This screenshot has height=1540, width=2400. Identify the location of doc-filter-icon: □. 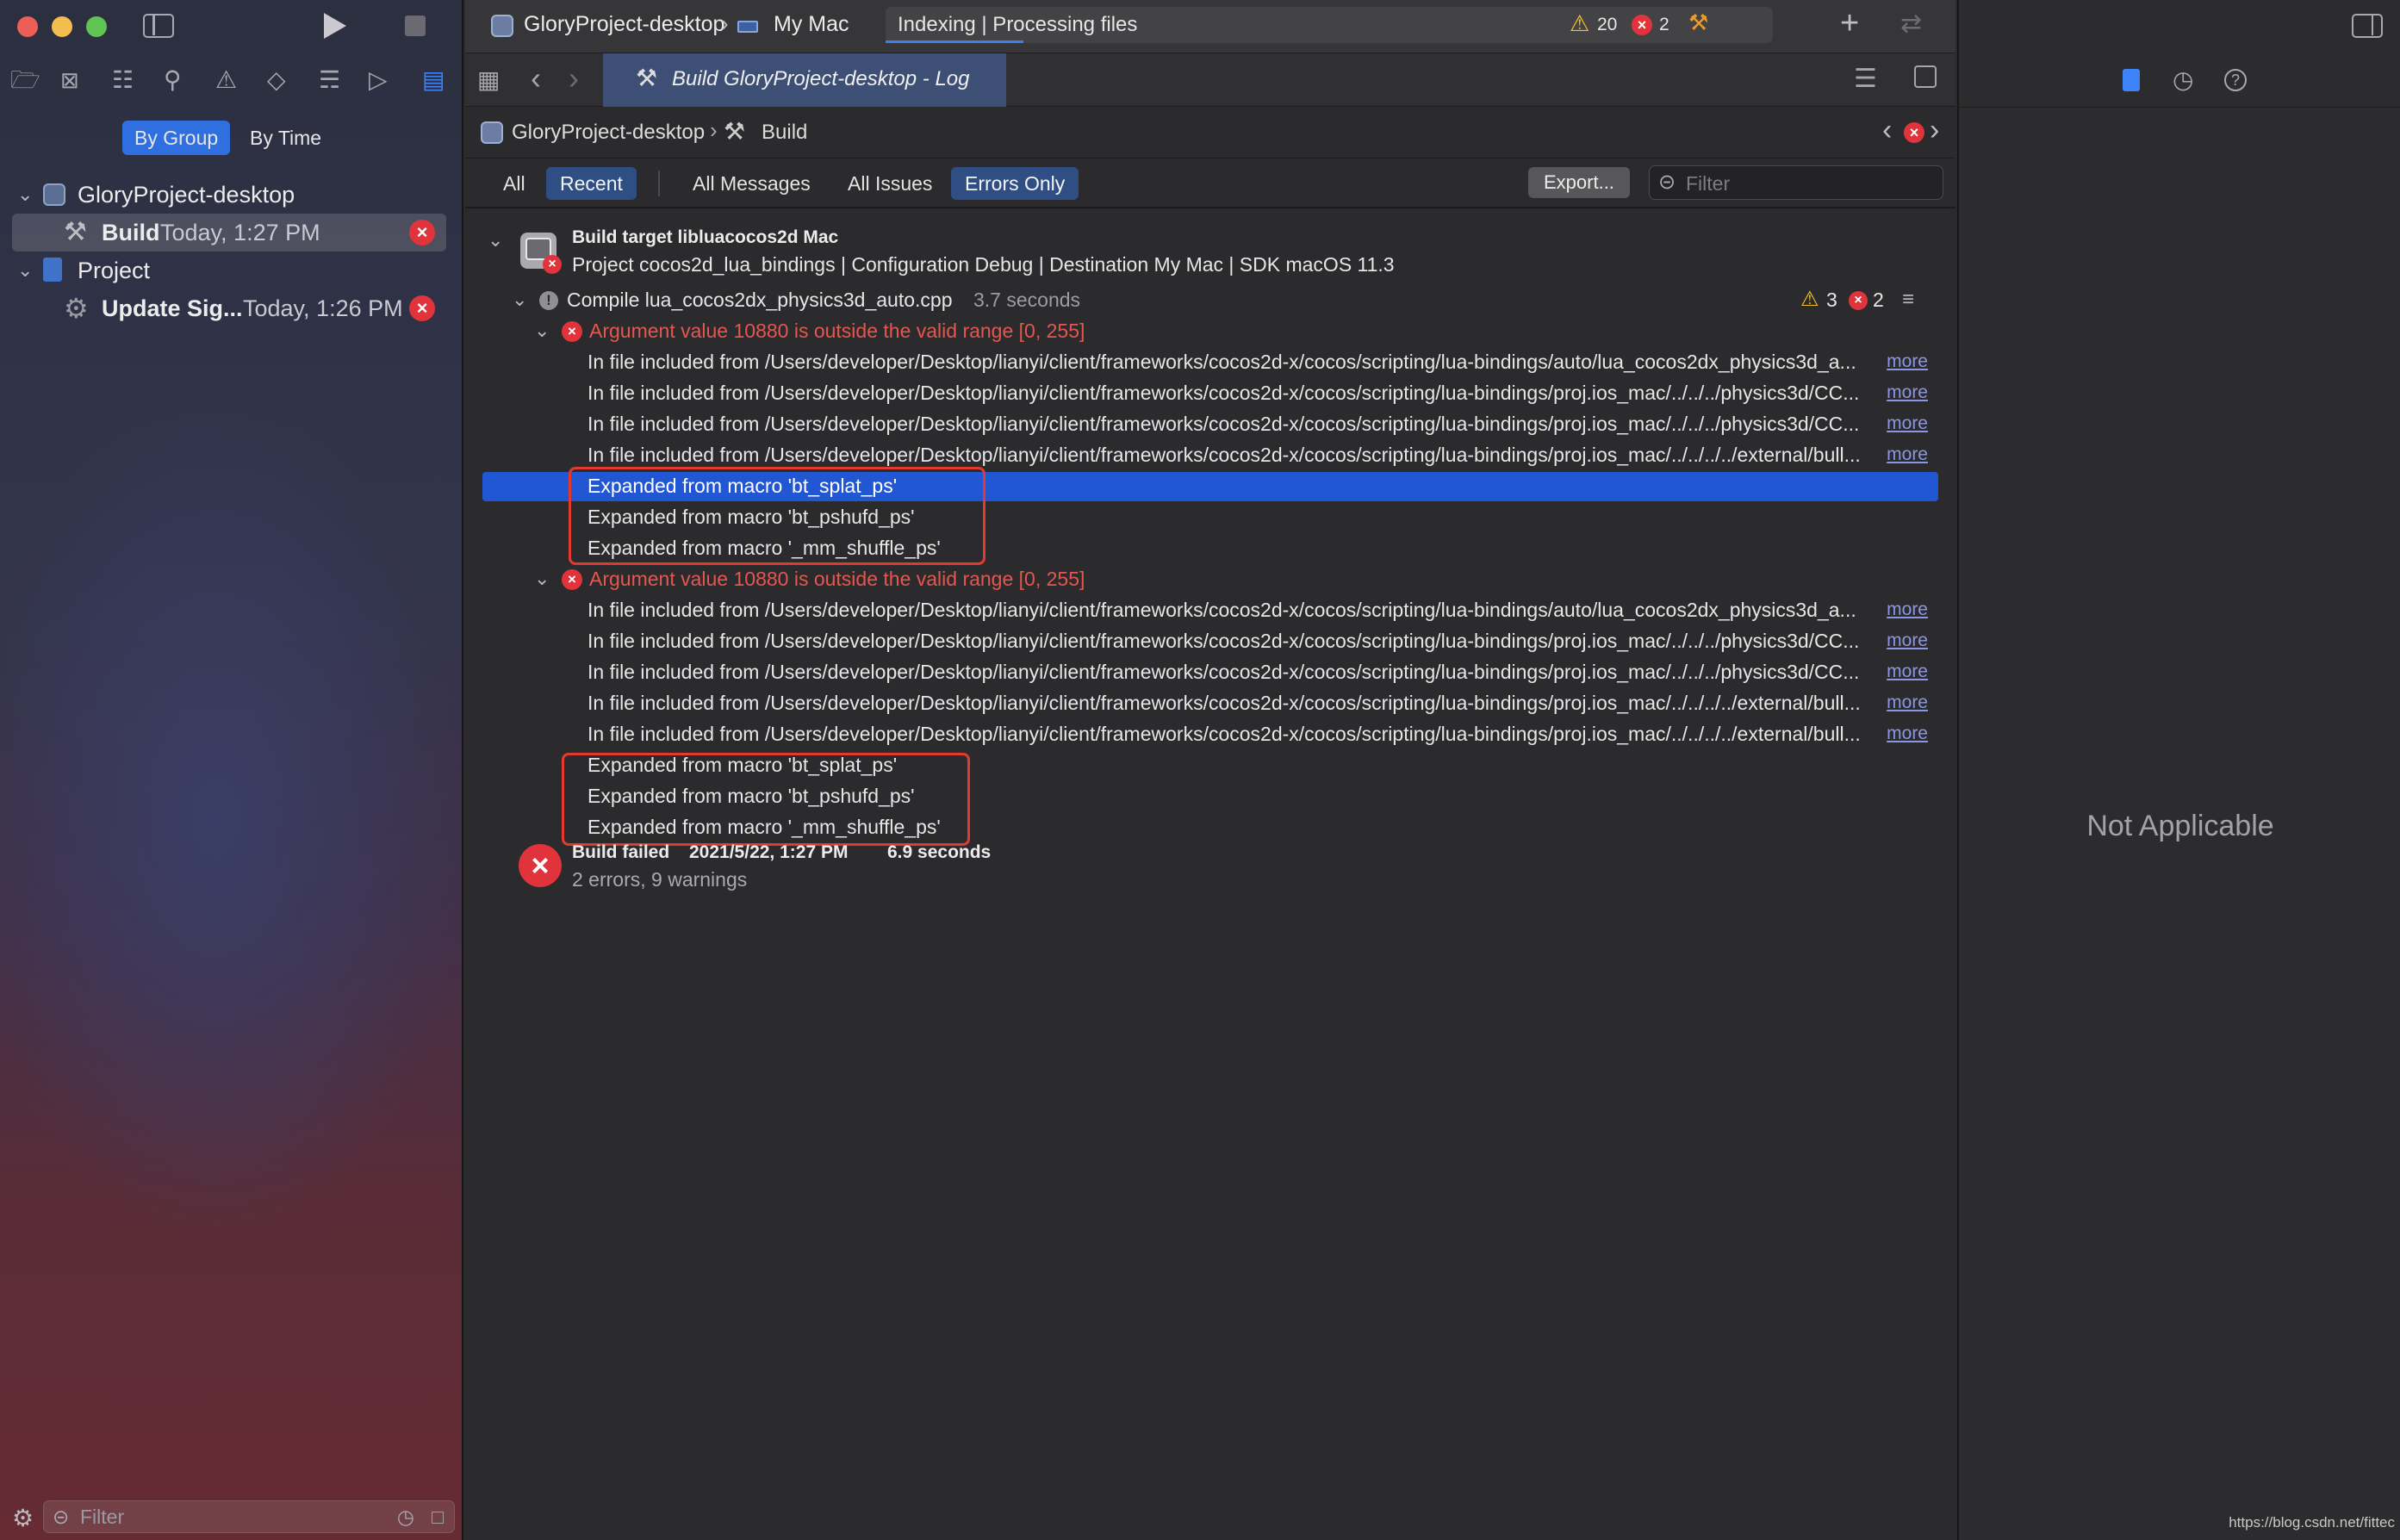
(438, 1517).